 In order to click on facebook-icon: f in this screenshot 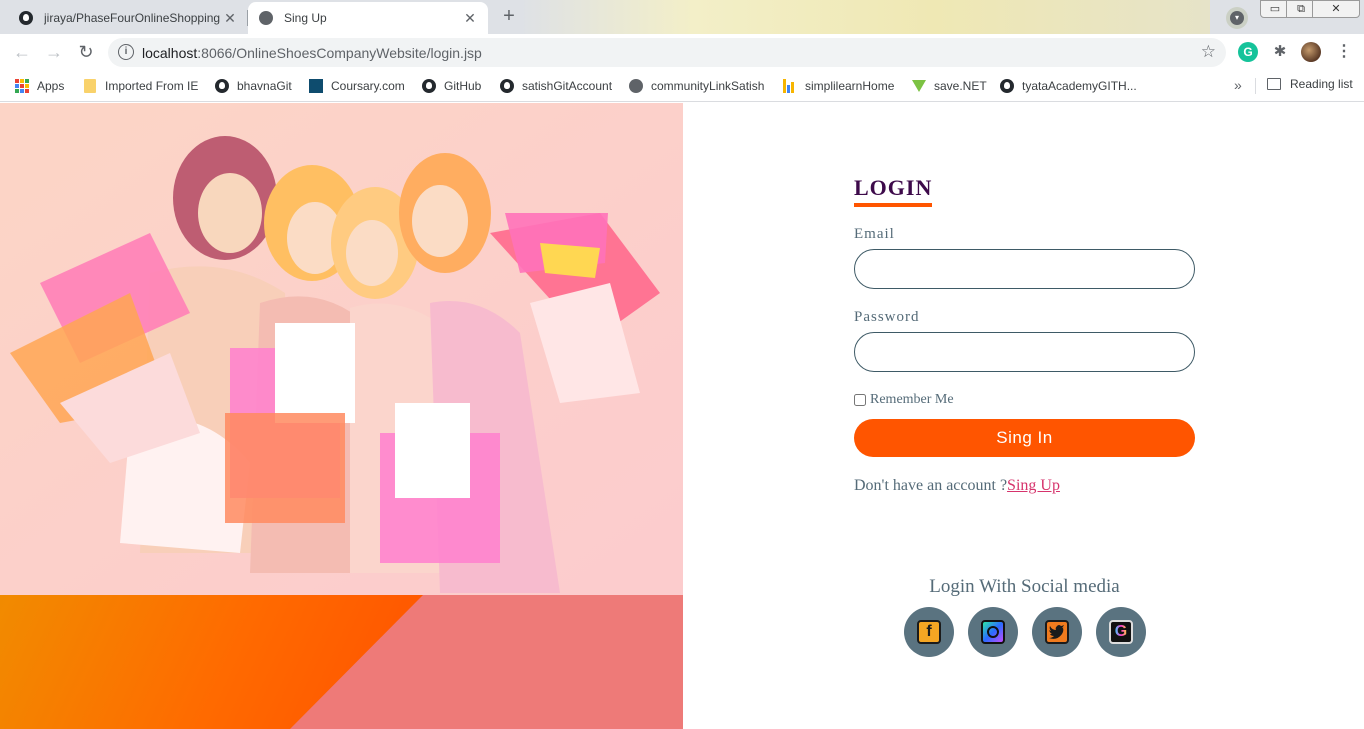, I will do `click(929, 632)`.